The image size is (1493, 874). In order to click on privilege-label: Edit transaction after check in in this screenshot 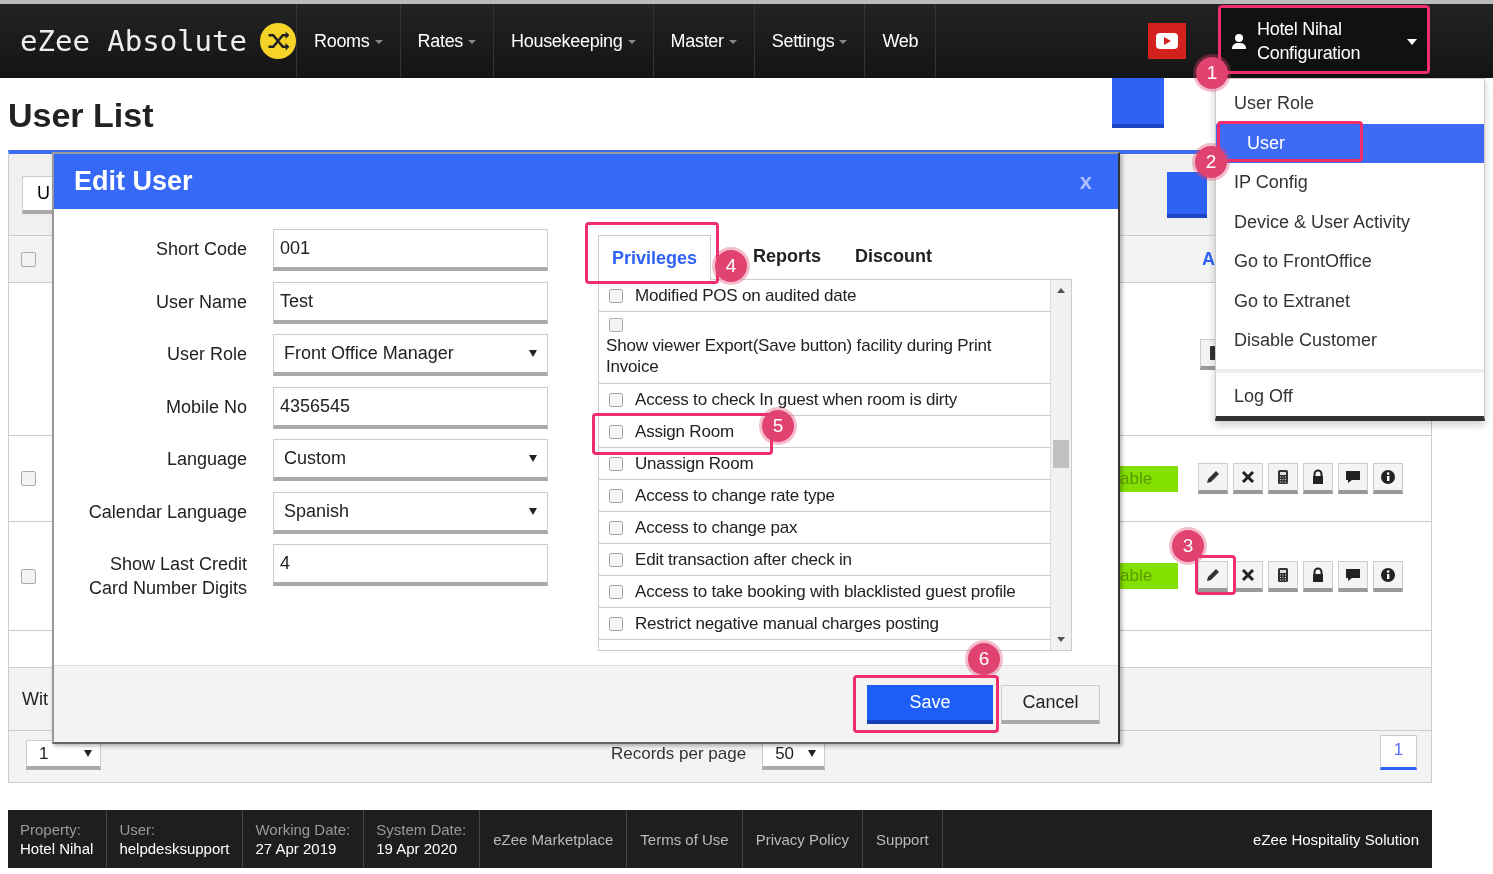, I will do `click(743, 559)`.